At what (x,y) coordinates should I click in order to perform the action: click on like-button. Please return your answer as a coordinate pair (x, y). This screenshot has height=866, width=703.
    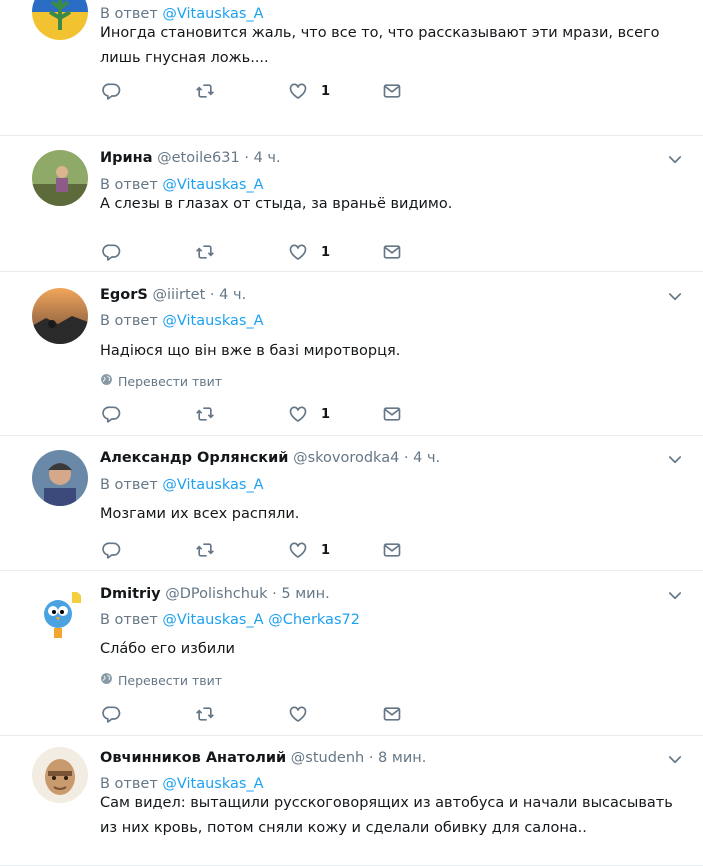
    Looking at the image, I should click on (304, 714).